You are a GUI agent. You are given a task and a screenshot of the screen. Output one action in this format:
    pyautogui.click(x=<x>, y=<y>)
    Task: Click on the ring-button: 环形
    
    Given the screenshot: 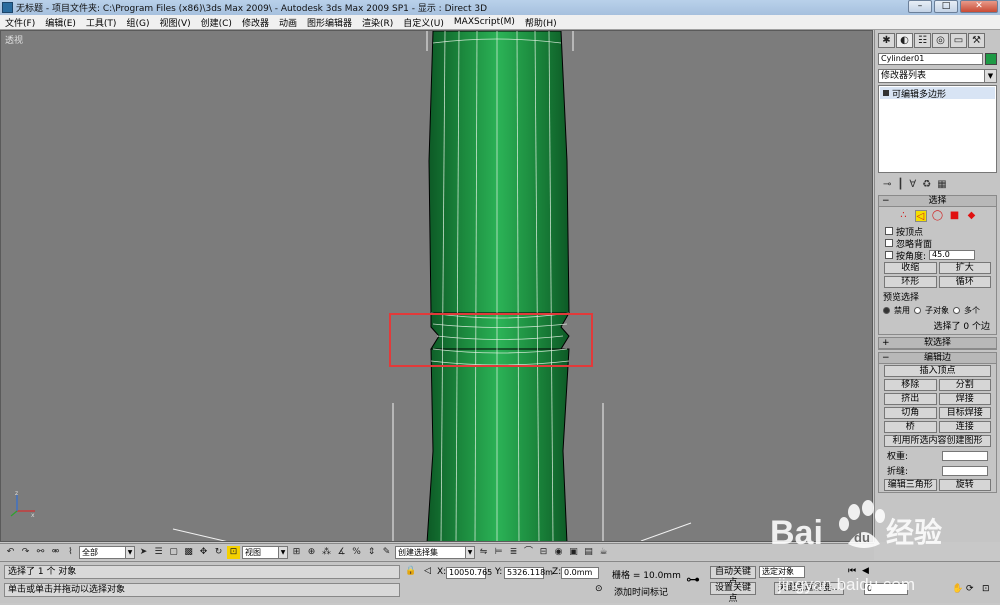 What is the action you would take?
    pyautogui.click(x=910, y=282)
    